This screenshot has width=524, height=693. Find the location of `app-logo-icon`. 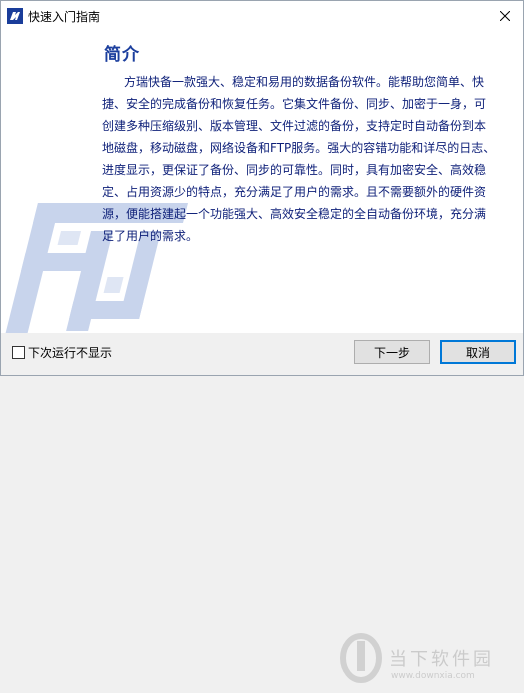

app-logo-icon is located at coordinates (15, 16).